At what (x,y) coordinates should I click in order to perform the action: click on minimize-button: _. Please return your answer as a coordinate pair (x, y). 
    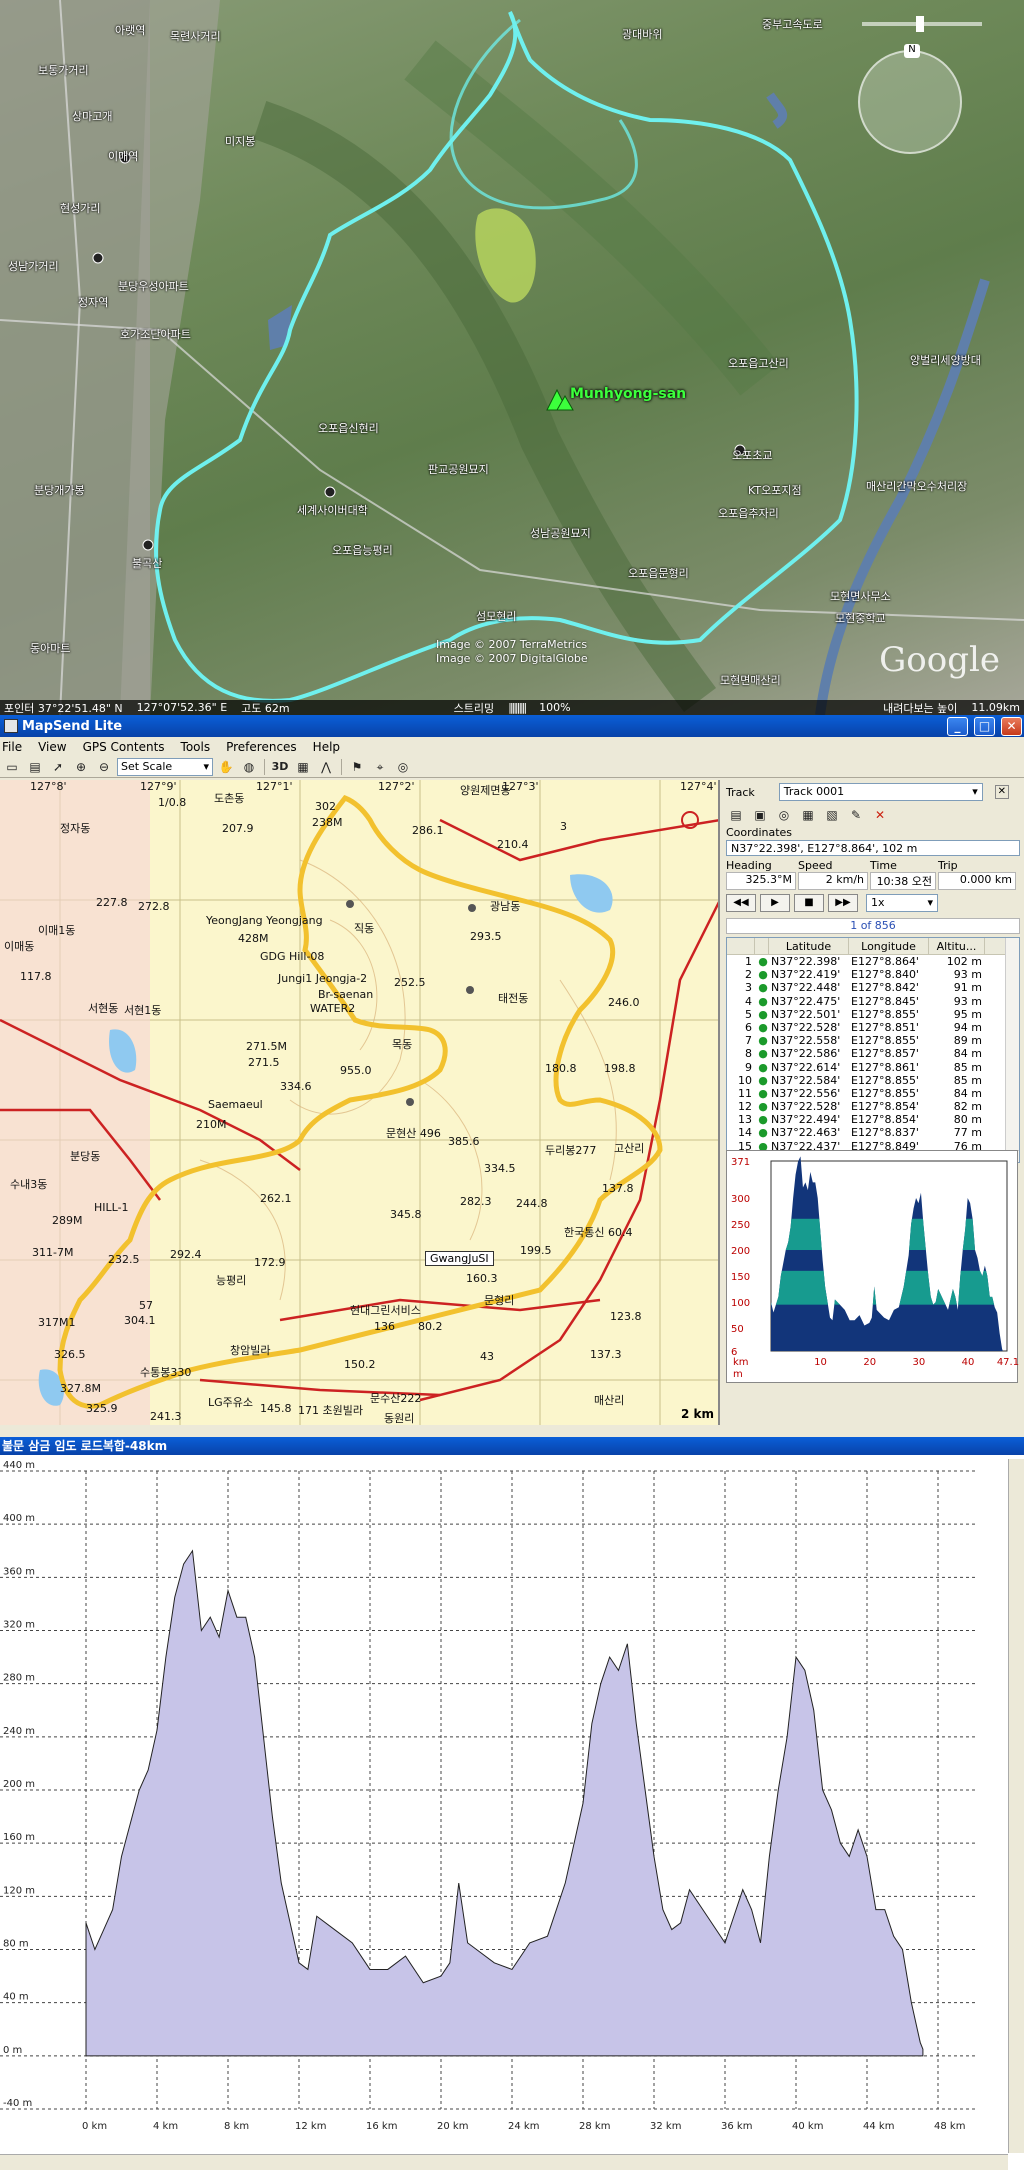
    Looking at the image, I should click on (957, 726).